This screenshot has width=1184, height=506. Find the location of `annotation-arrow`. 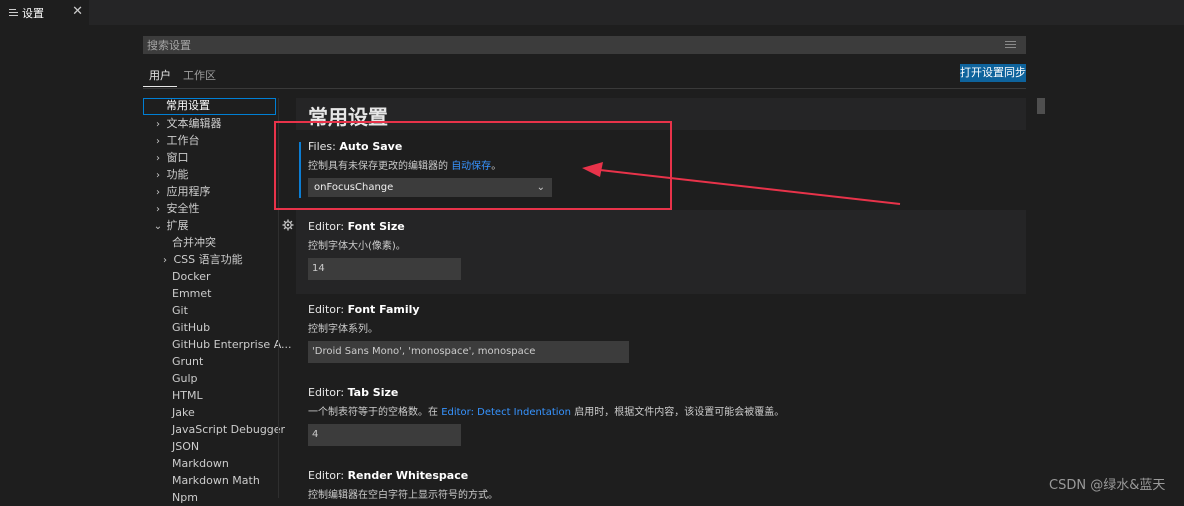

annotation-arrow is located at coordinates (741, 183).